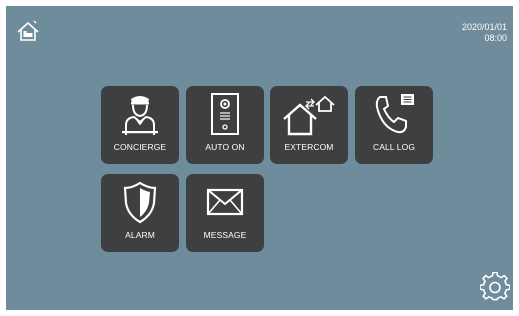  What do you see at coordinates (140, 115) in the screenshot?
I see `concierge-icon` at bounding box center [140, 115].